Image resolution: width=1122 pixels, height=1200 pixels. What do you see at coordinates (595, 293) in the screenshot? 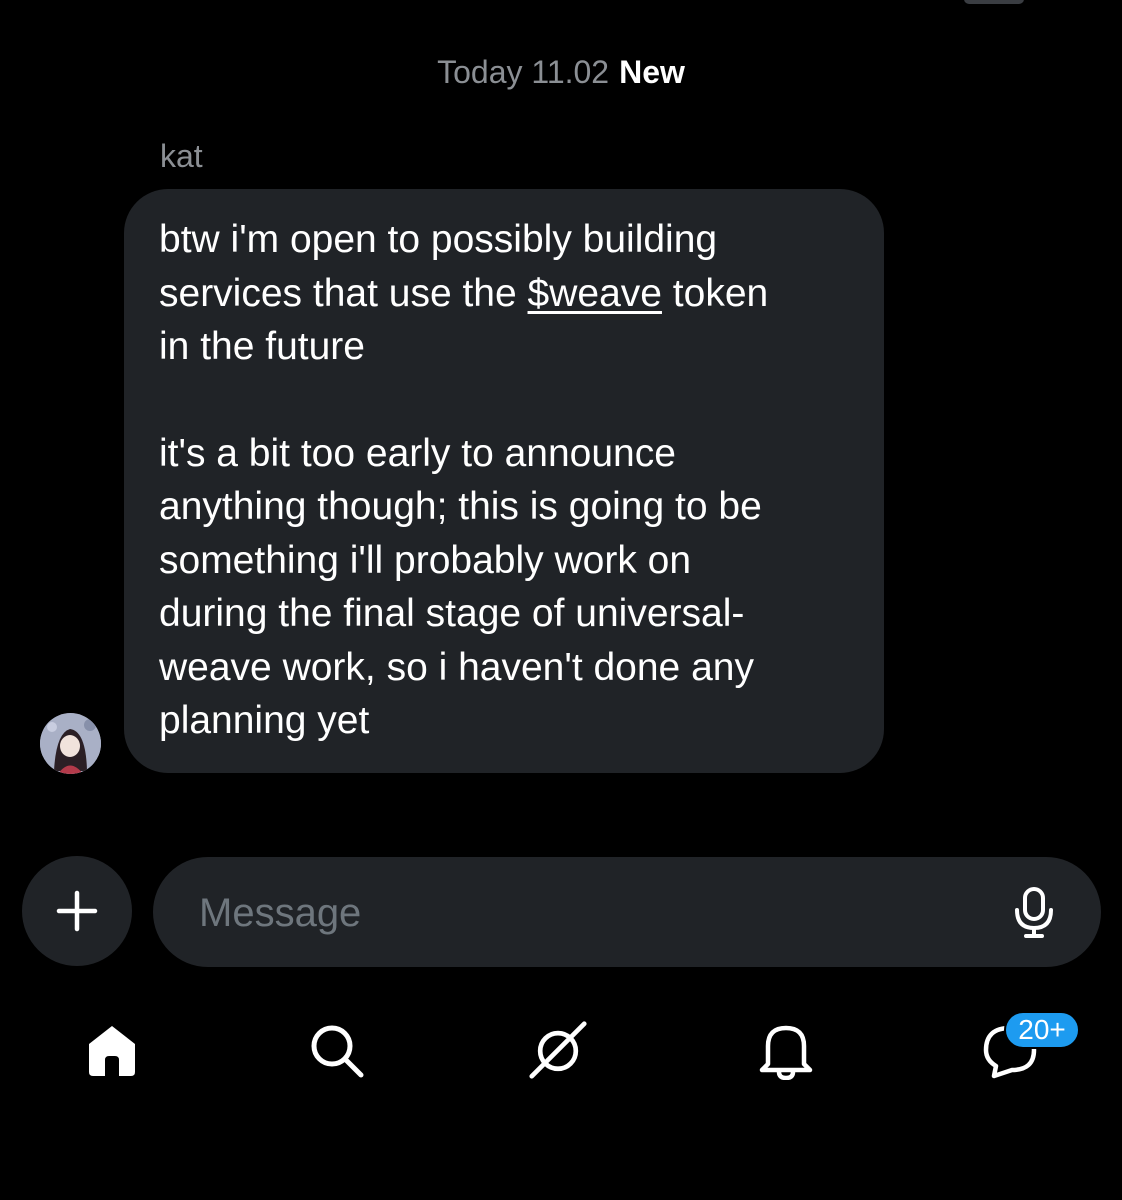
I see `cashtag-link: $weave` at bounding box center [595, 293].